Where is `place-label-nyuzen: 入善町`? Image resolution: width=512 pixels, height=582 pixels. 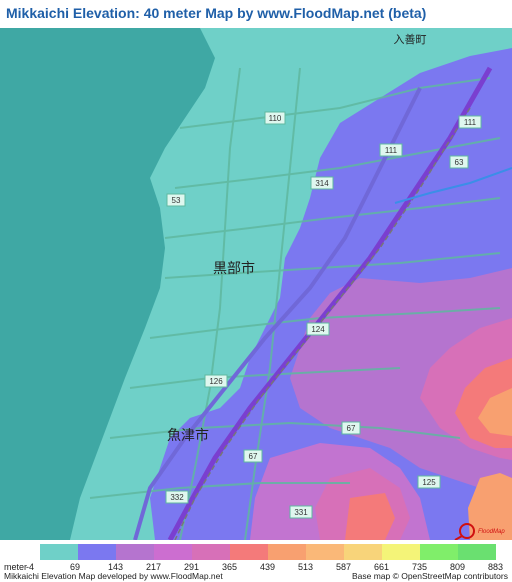 place-label-nyuzen: 入善町 is located at coordinates (410, 39).